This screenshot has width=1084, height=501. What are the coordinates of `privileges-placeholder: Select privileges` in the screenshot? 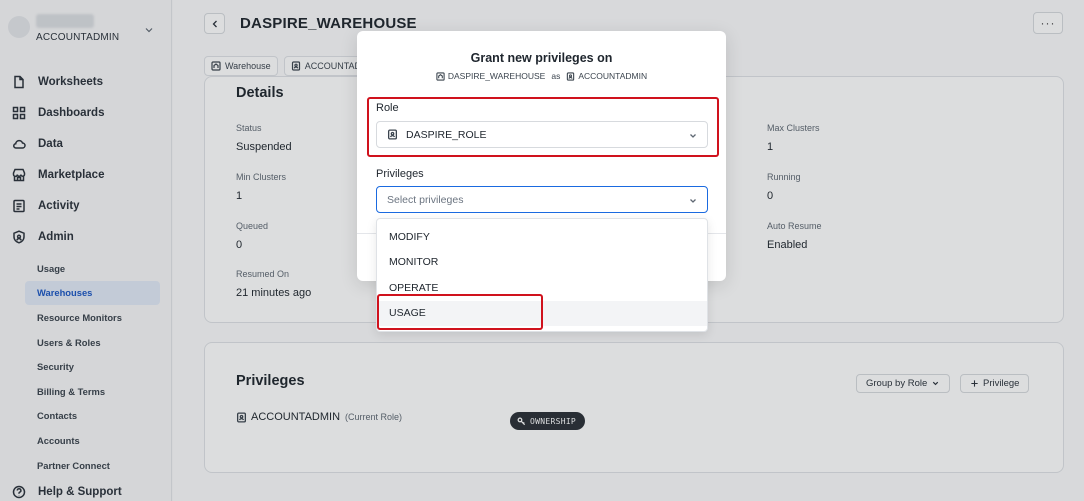 It's located at (425, 199).